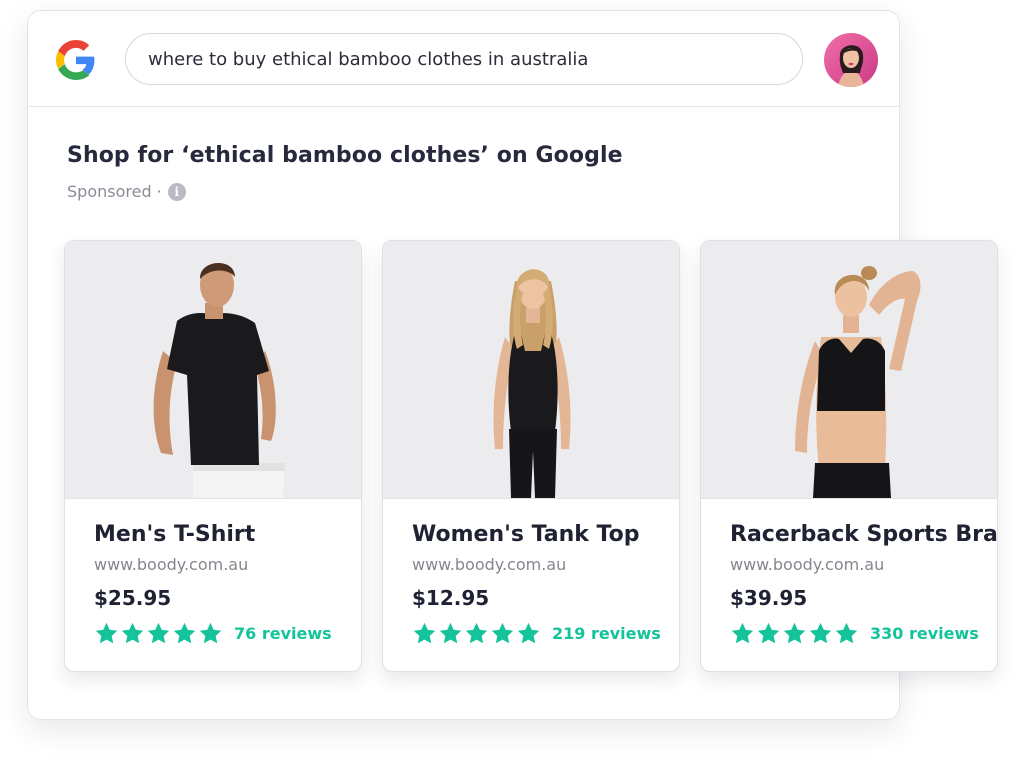  I want to click on info-icon: i, so click(176, 191).